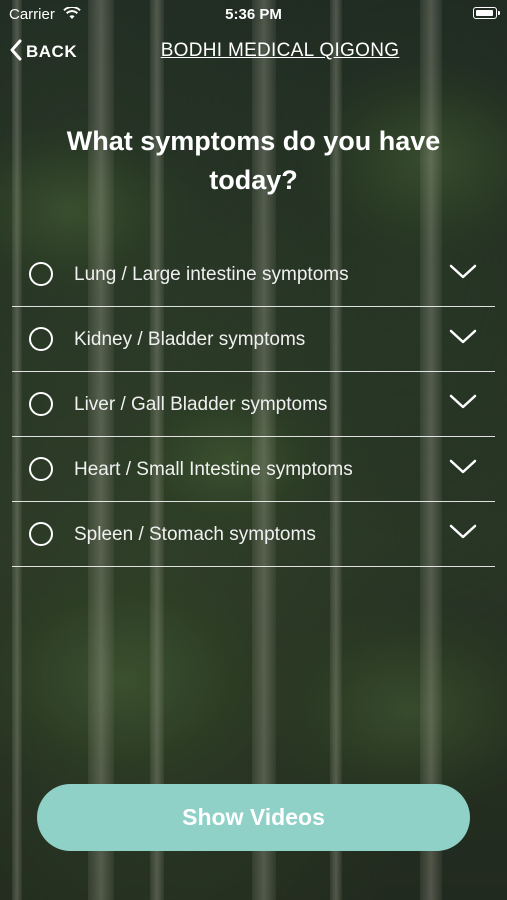  What do you see at coordinates (213, 469) in the screenshot?
I see `symptom-label: Heart / Small Intestine symptoms` at bounding box center [213, 469].